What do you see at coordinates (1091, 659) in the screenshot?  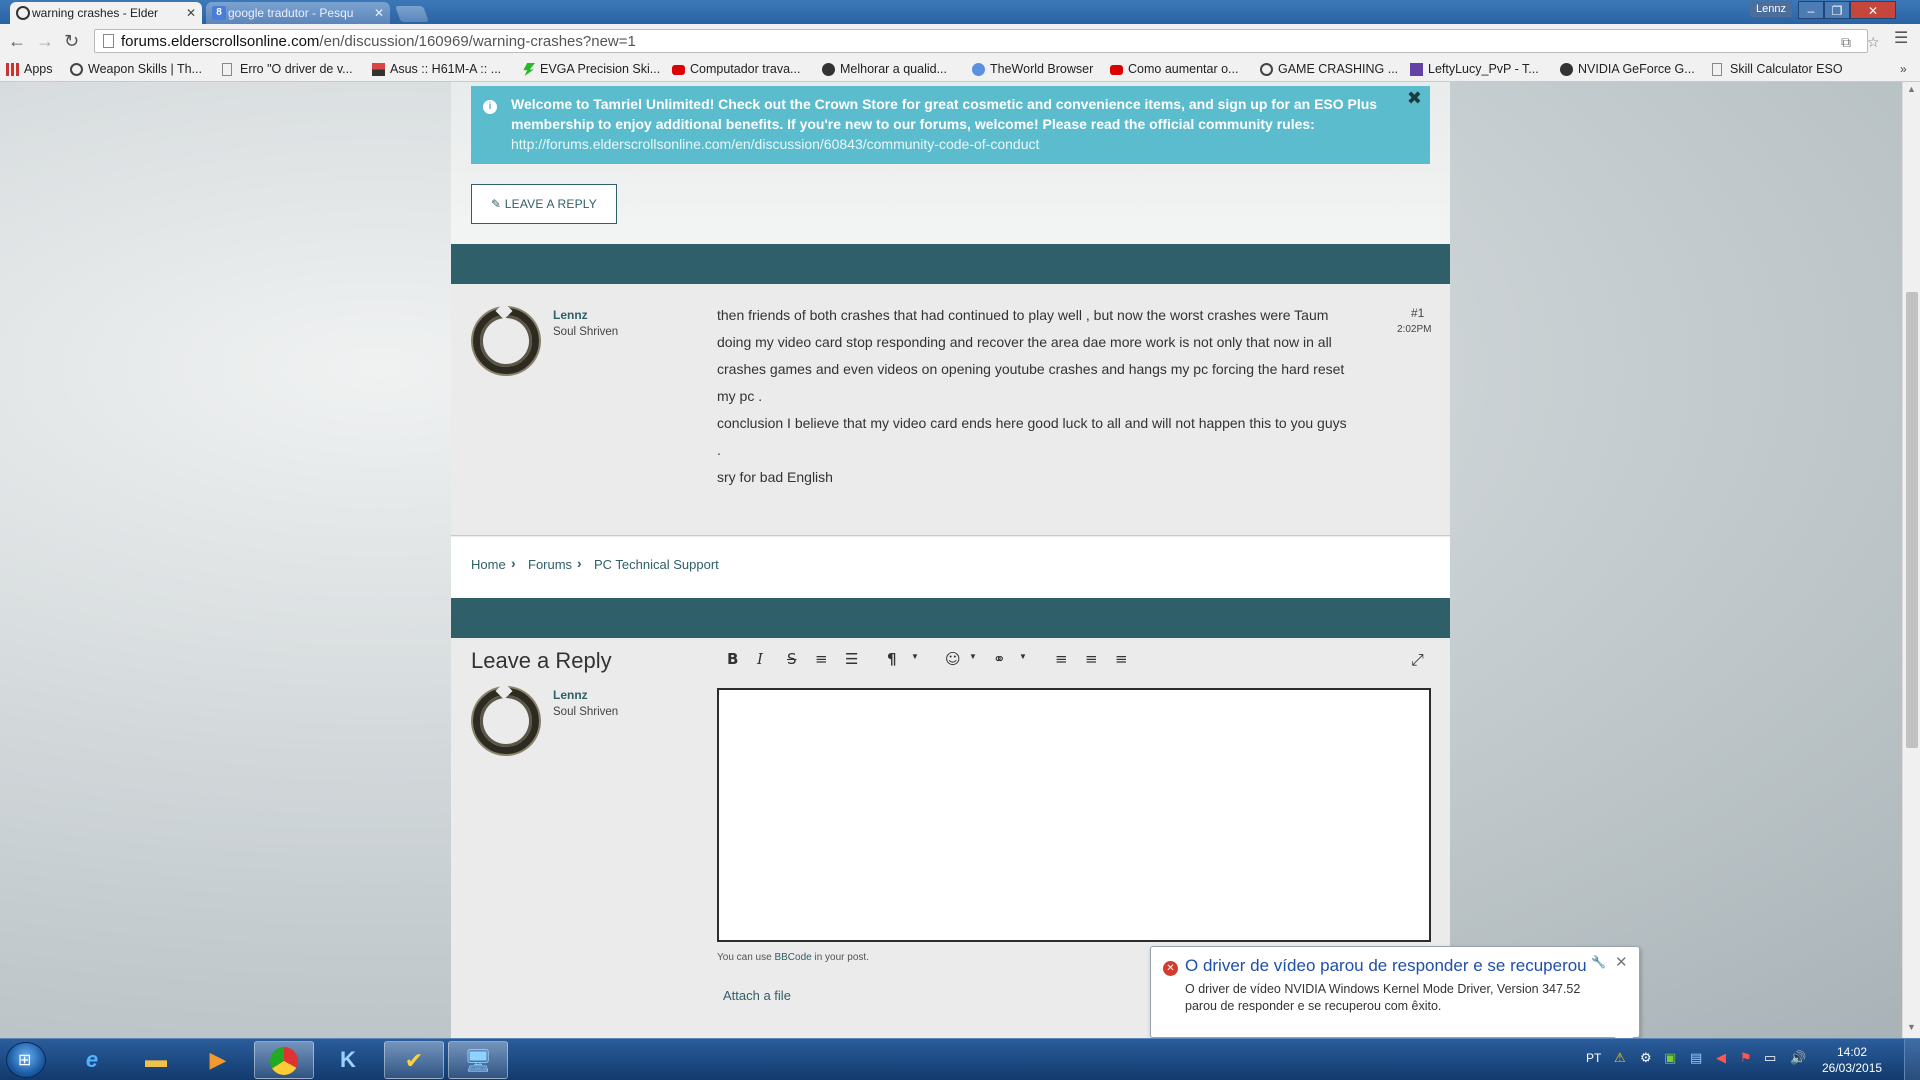 I see `align-center-icon: ≡` at bounding box center [1091, 659].